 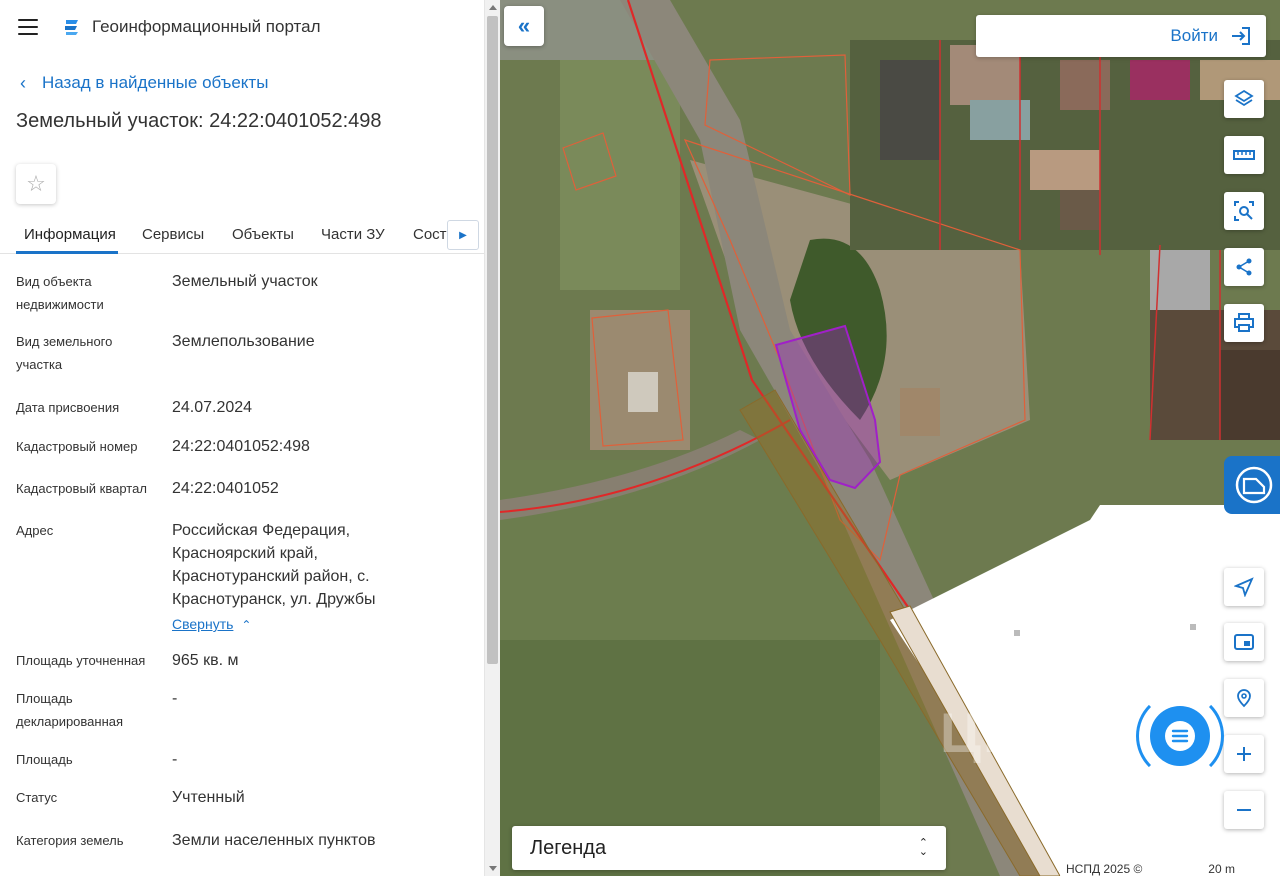 What do you see at coordinates (64, 353) in the screenshot?
I see `property-label: Вид земельного участка` at bounding box center [64, 353].